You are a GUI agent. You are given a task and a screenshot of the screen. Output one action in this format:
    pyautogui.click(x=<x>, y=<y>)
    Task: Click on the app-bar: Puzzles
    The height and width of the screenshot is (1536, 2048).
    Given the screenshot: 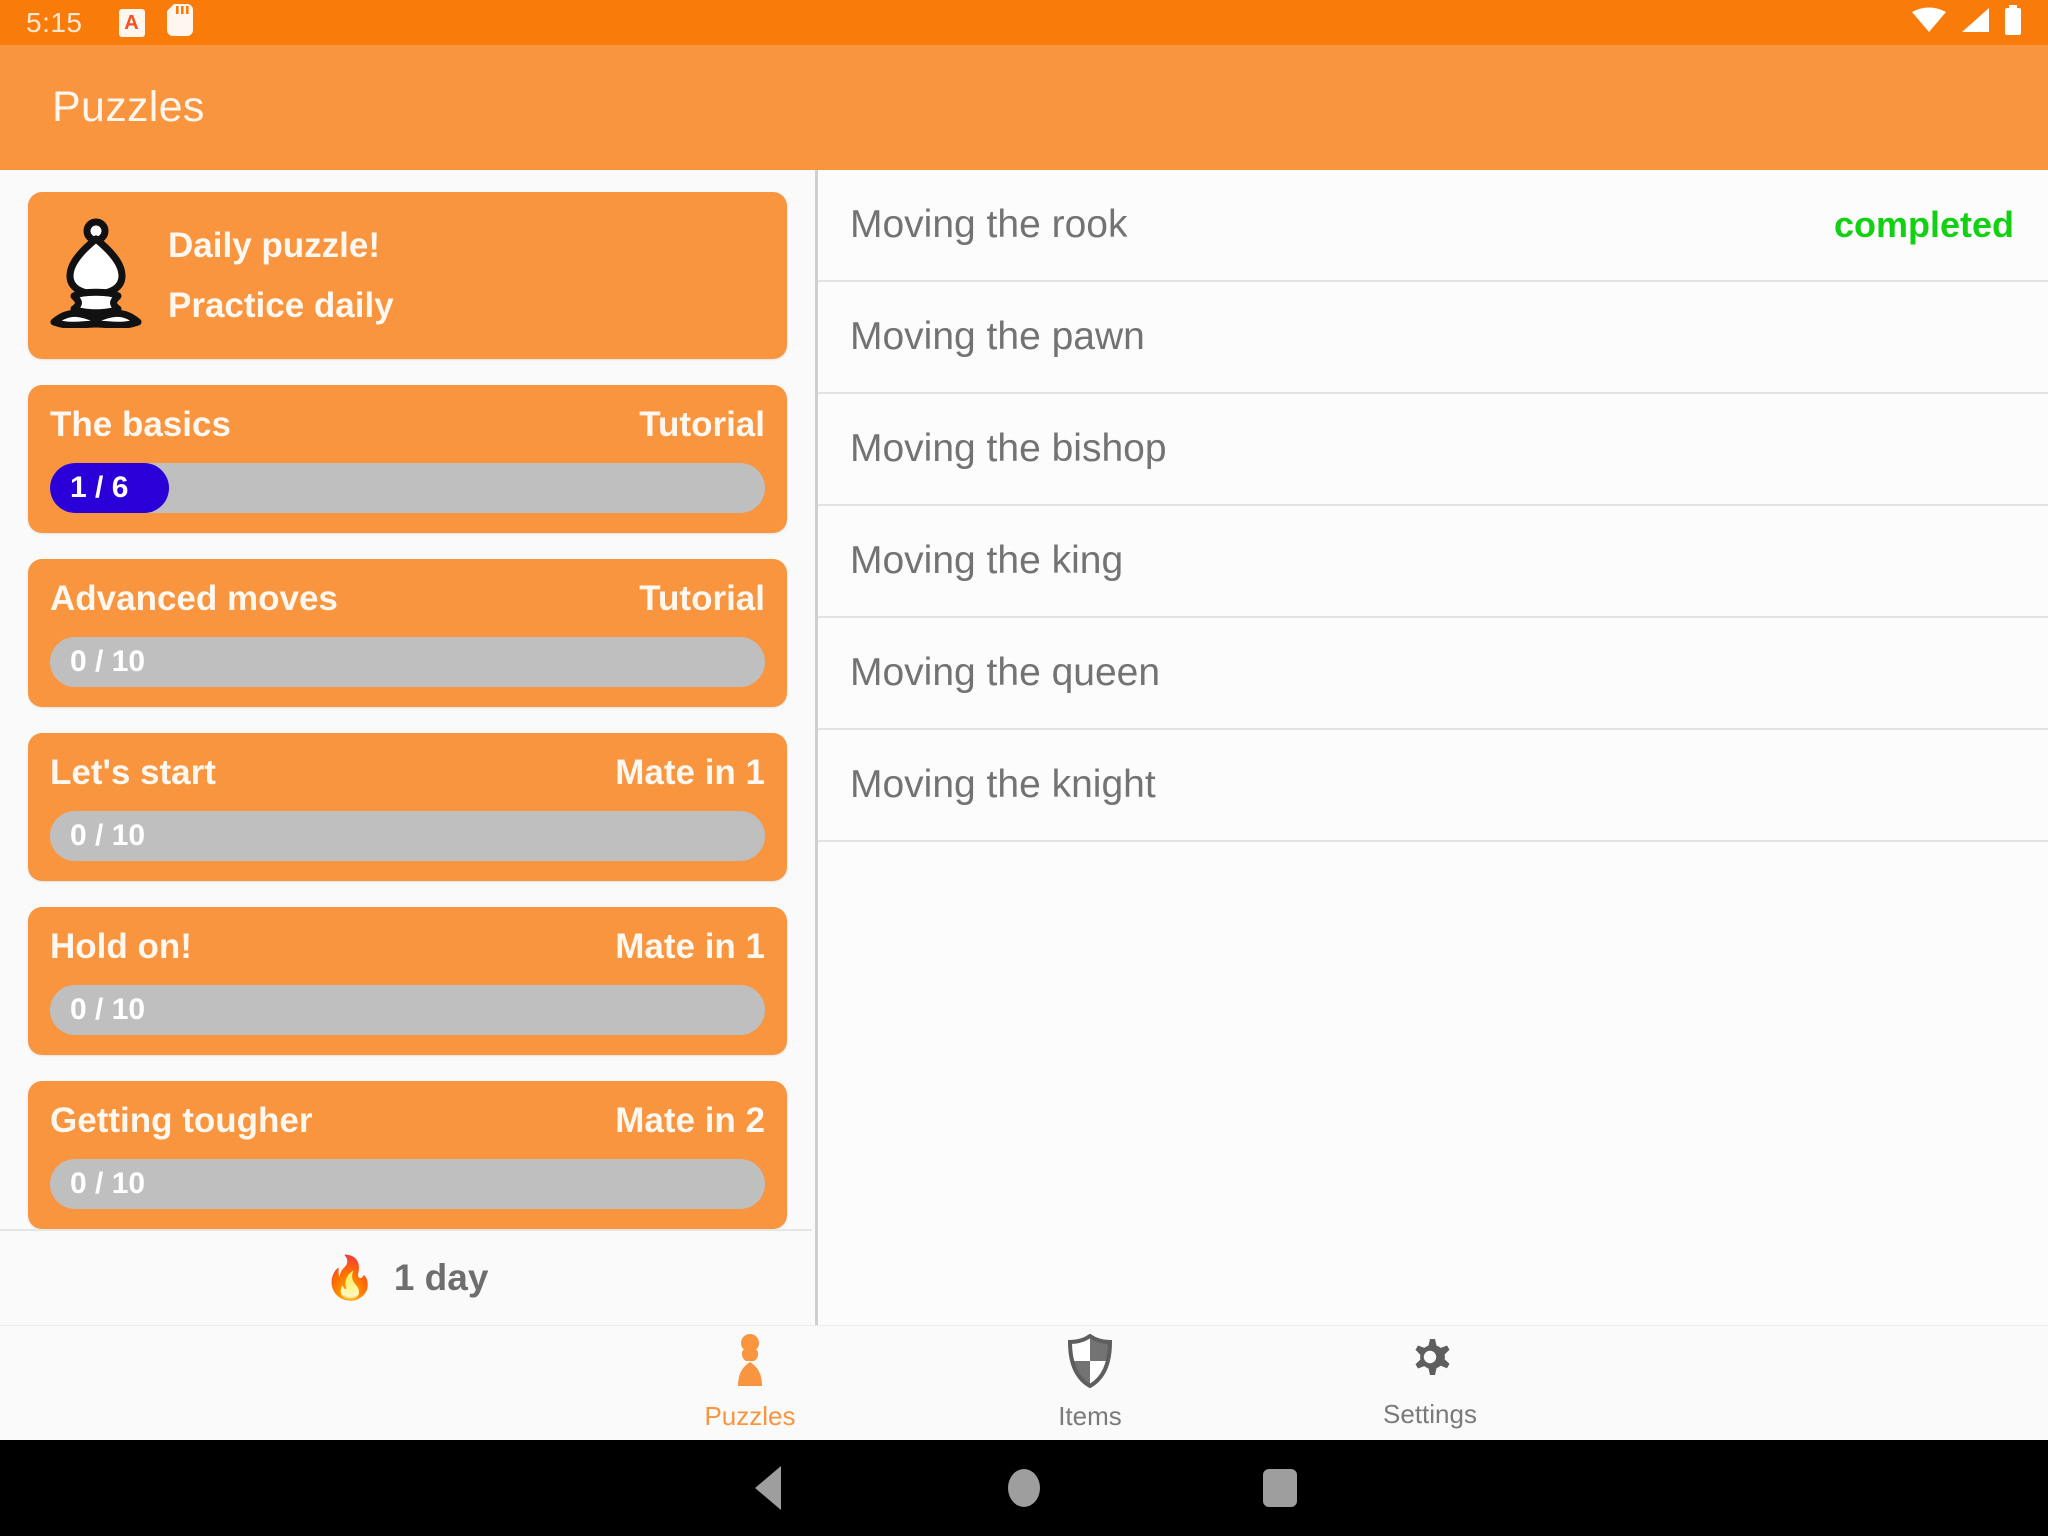 What is the action you would take?
    pyautogui.click(x=1024, y=107)
    